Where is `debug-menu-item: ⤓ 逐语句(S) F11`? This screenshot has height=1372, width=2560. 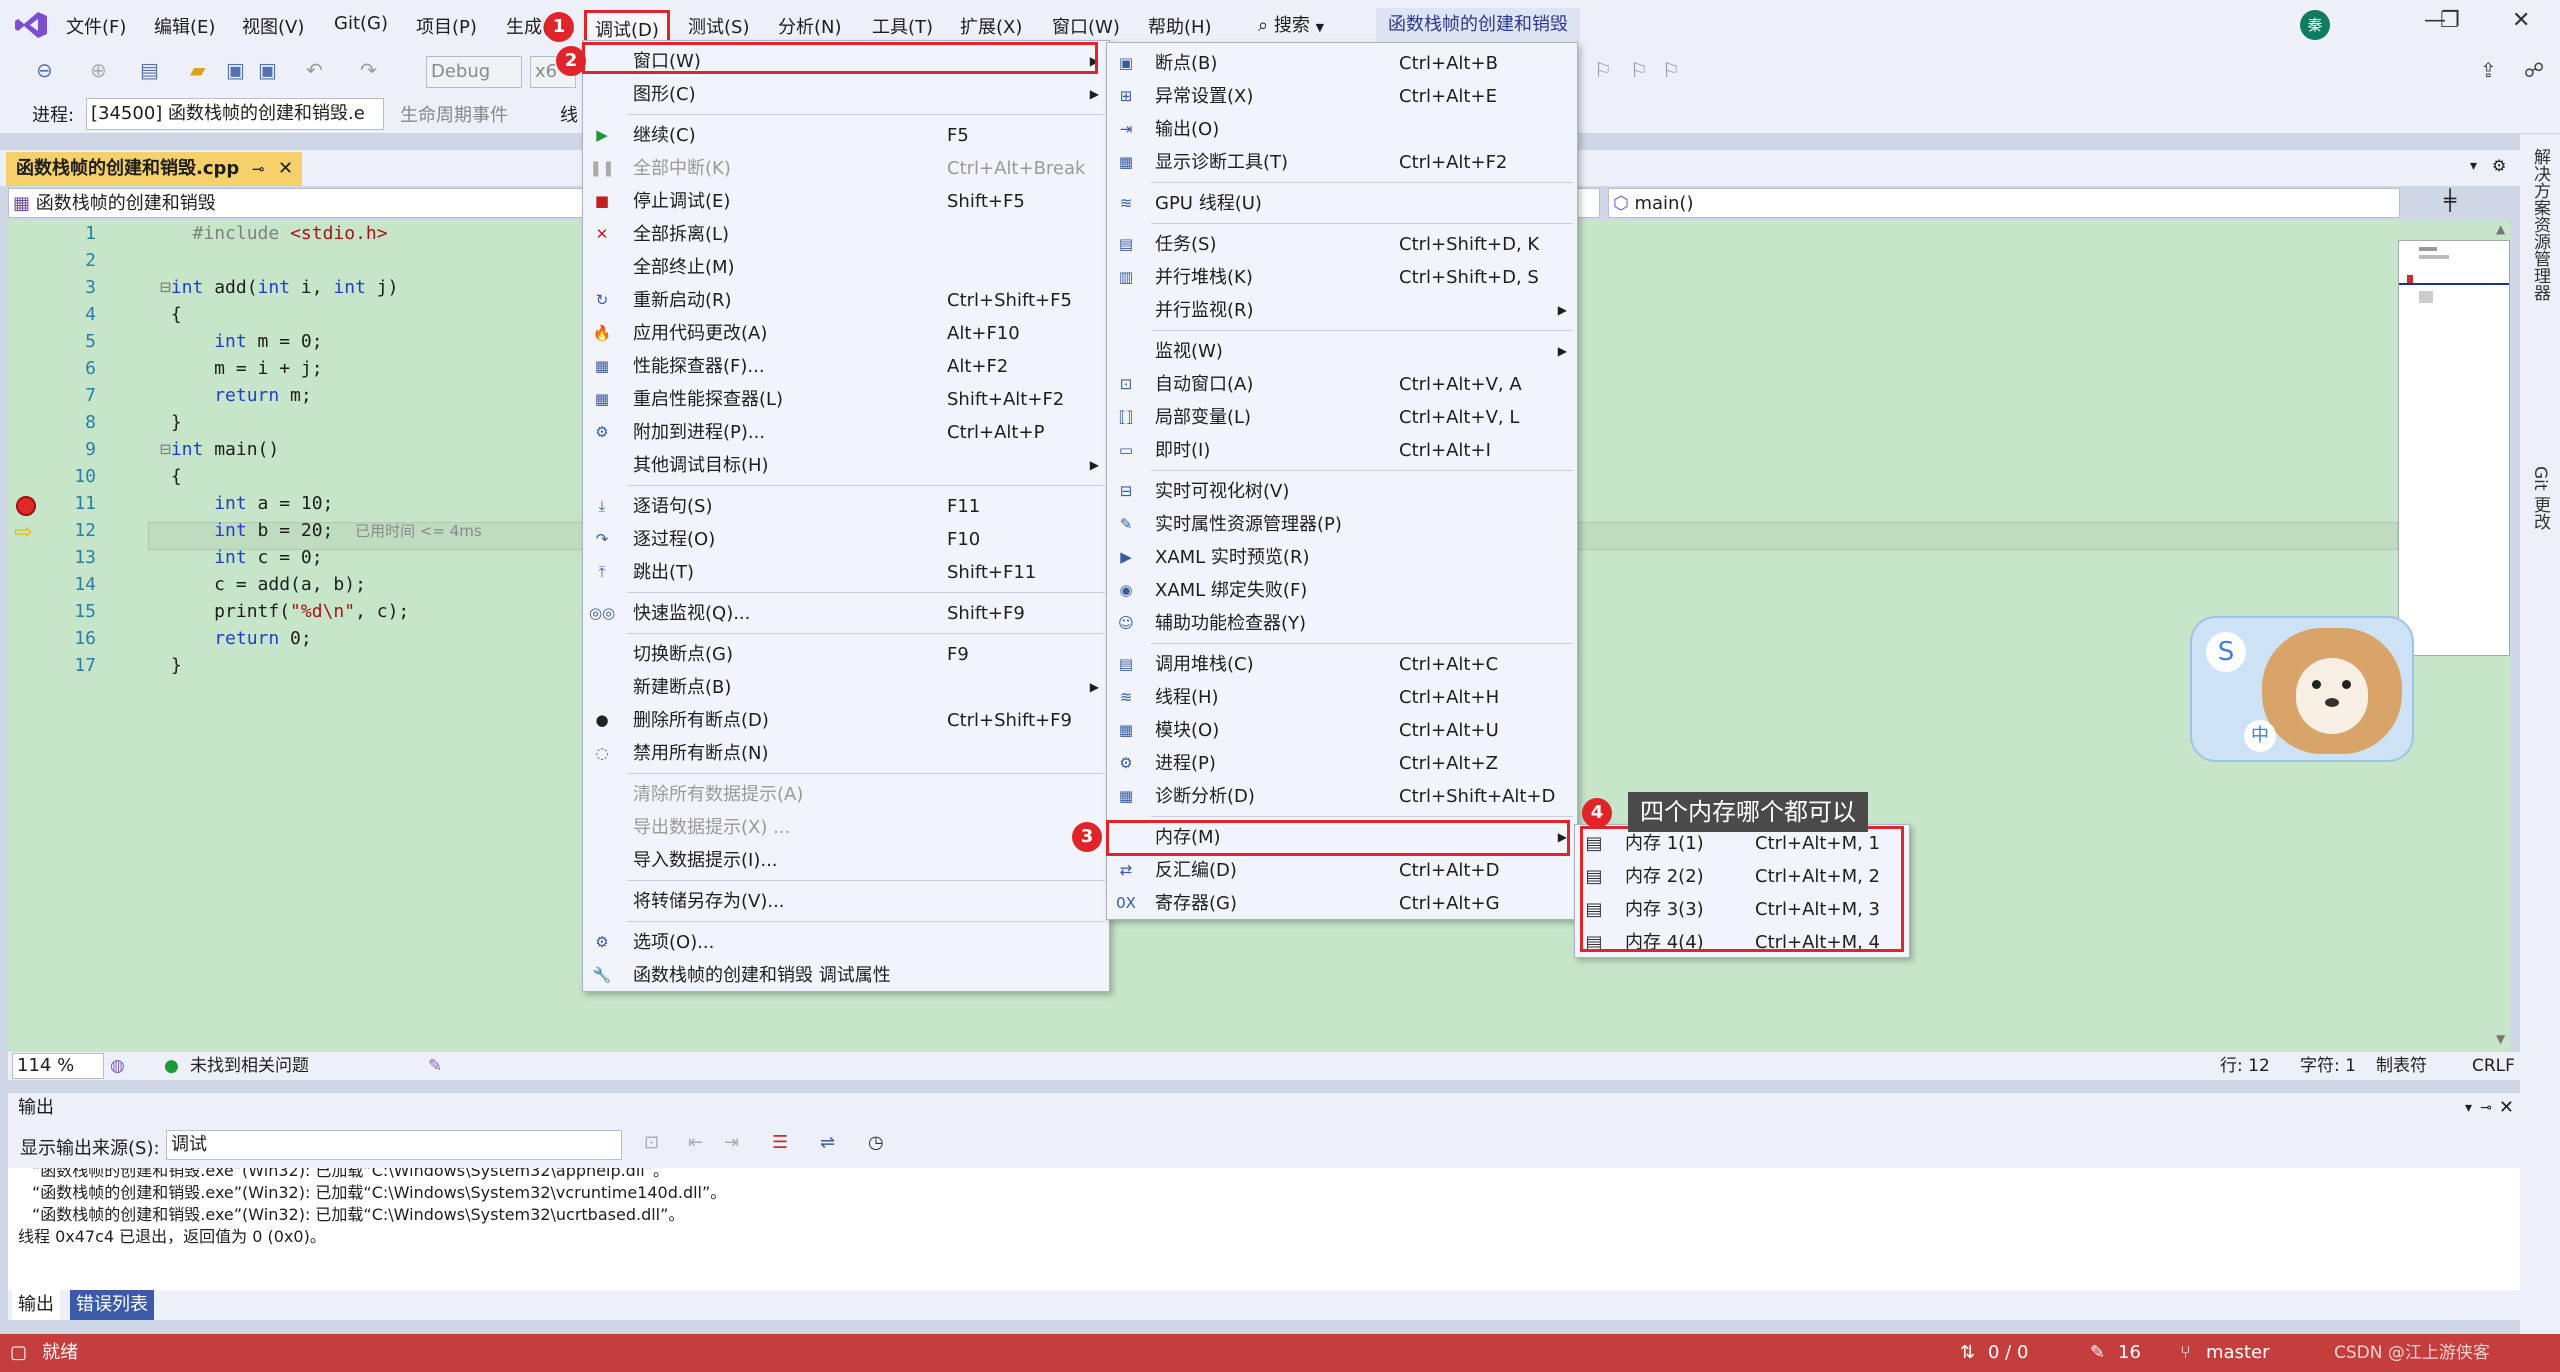 debug-menu-item: ⤓ 逐语句(S) F11 is located at coordinates (846, 506).